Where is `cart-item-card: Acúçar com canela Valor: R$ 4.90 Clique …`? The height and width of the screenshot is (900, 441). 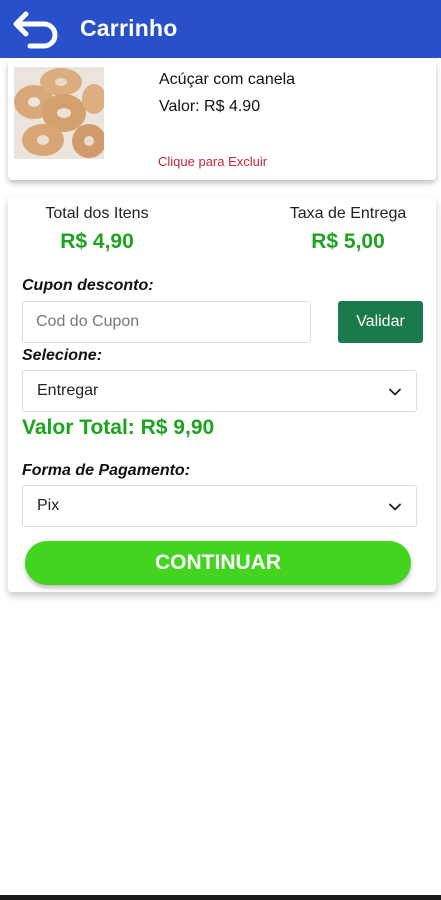 cart-item-card: Acúçar com canela Valor: R$ 4.90 Clique … is located at coordinates (222, 120).